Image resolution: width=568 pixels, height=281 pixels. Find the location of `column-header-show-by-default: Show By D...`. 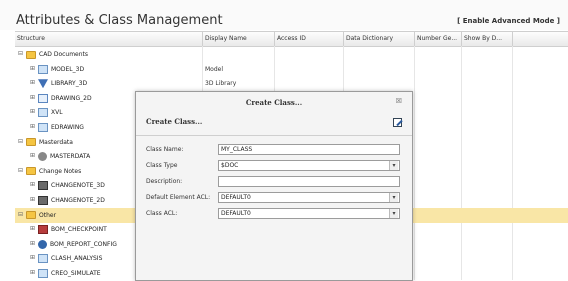

column-header-show-by-default: Show By D... is located at coordinates (487, 39).